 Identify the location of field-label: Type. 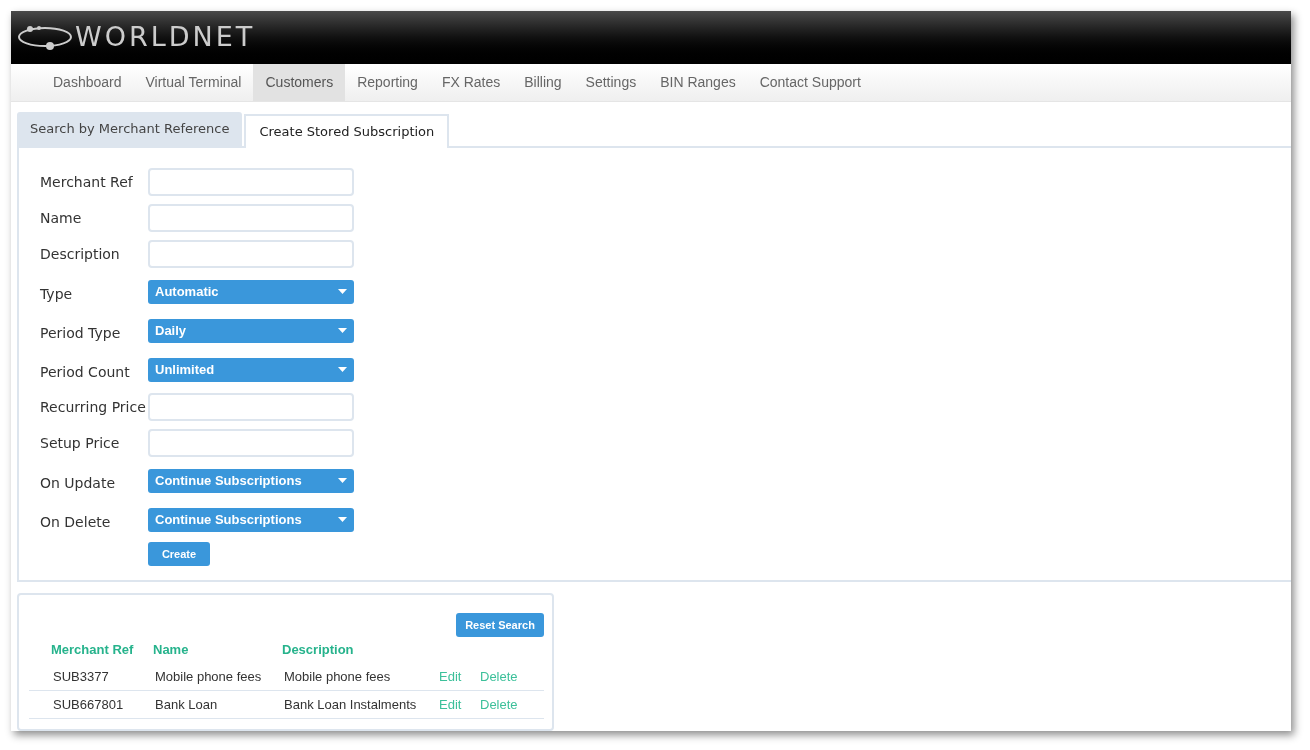
(57, 294).